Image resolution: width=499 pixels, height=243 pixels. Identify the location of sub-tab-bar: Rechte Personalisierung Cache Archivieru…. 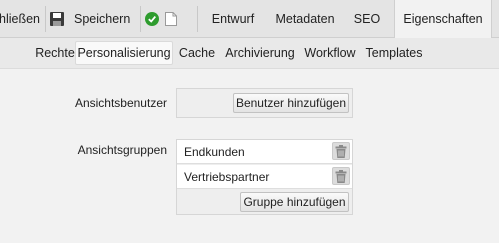
(249, 53).